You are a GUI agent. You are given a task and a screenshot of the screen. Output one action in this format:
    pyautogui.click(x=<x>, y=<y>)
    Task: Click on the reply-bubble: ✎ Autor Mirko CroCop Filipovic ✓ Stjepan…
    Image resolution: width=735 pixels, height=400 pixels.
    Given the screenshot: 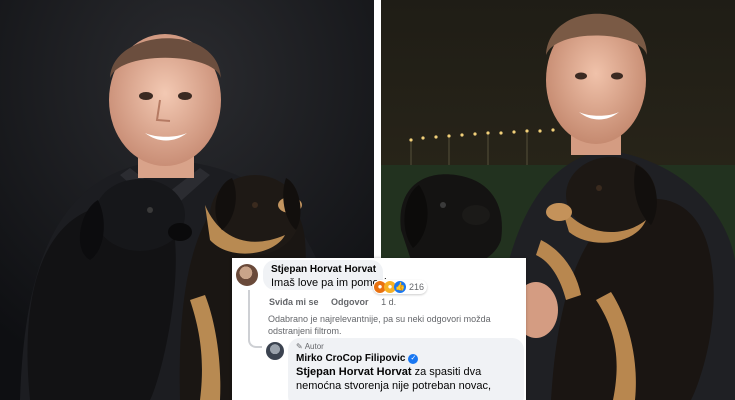 What is the action you would take?
    pyautogui.click(x=406, y=369)
    